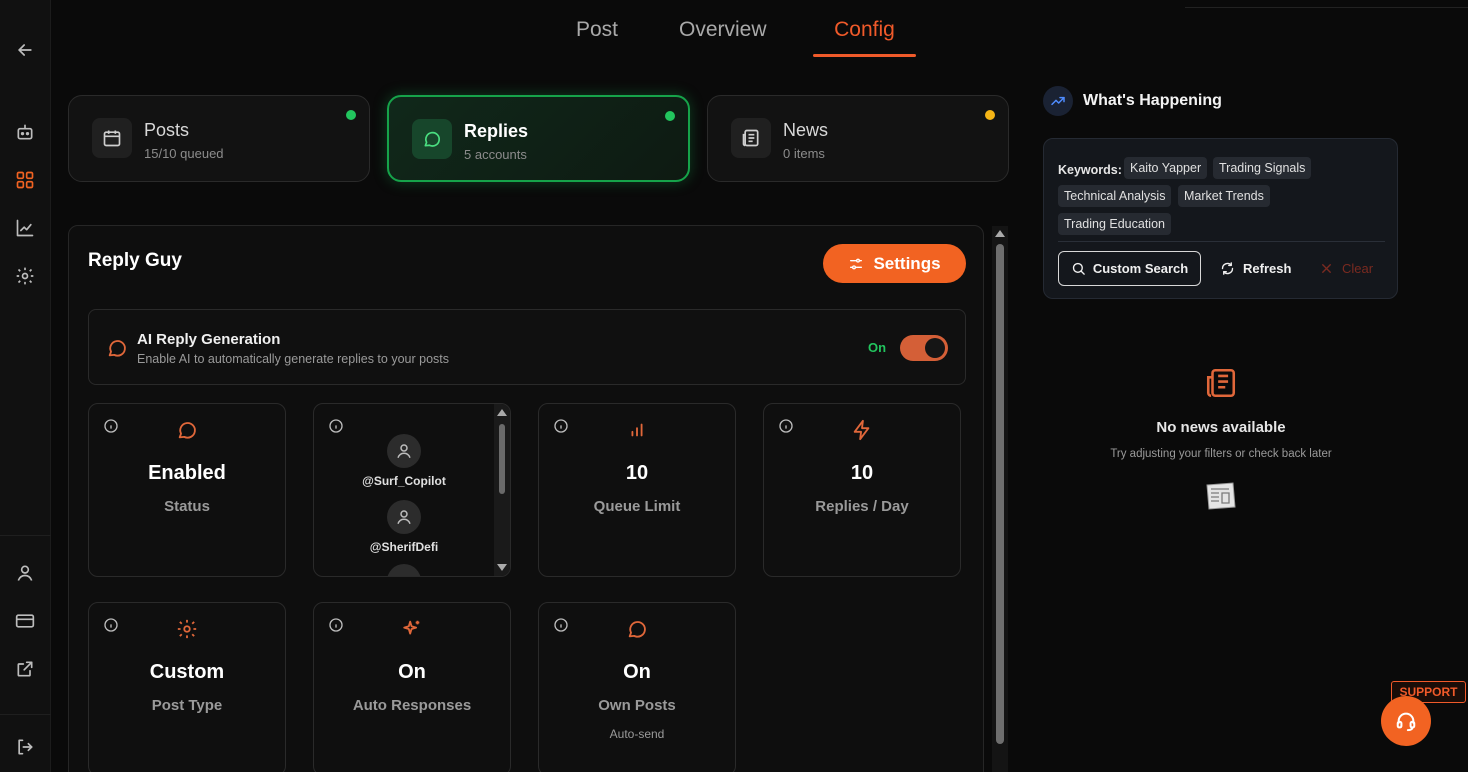 Image resolution: width=1468 pixels, height=772 pixels. What do you see at coordinates (862, 506) in the screenshot?
I see `stat-label: Replies / Day` at bounding box center [862, 506].